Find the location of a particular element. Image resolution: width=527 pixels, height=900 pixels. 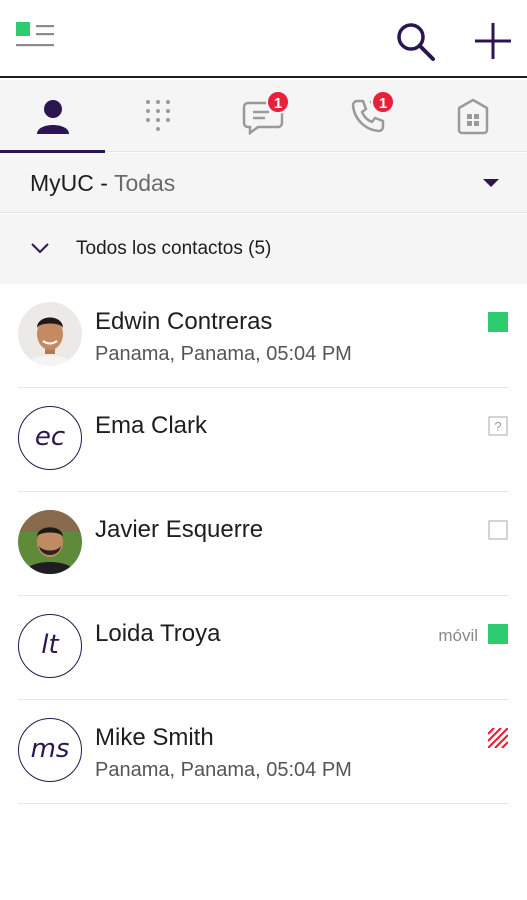

chat-unread-badge: 1 is located at coordinates (278, 102).